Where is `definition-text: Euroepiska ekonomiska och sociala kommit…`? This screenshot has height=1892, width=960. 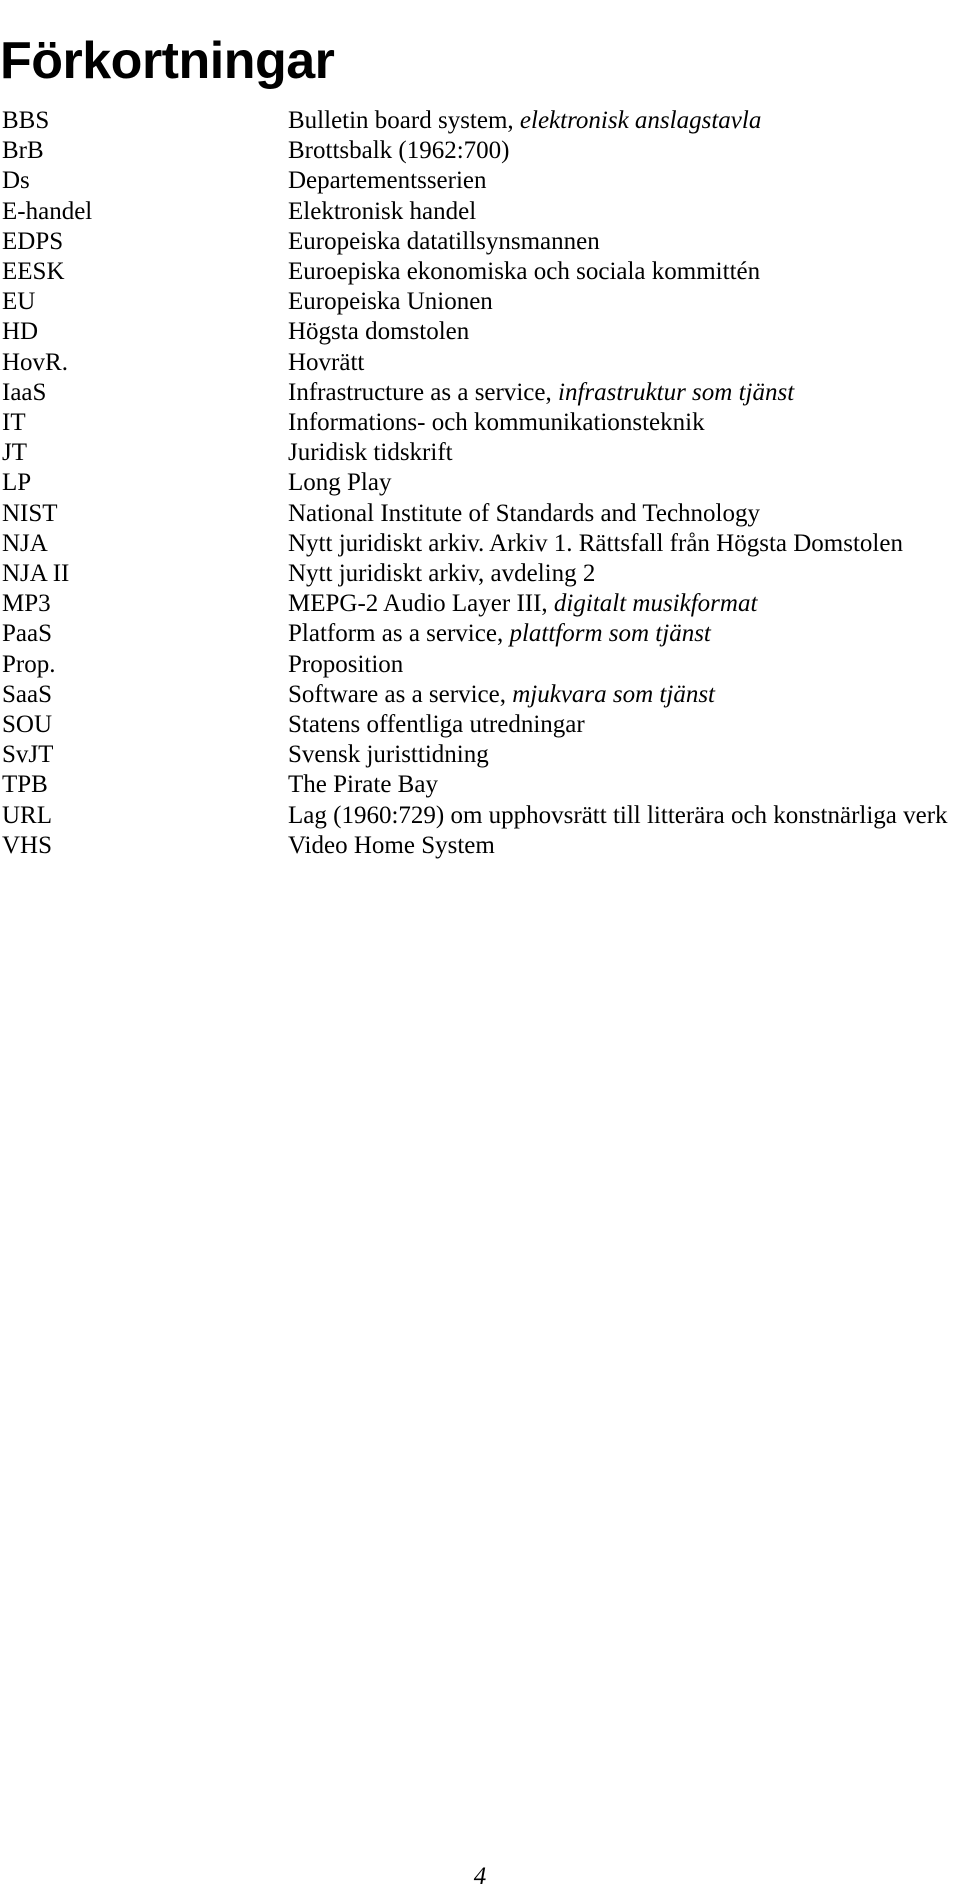
definition-text: Euroepiska ekonomiska och sociala kommit… is located at coordinates (524, 272).